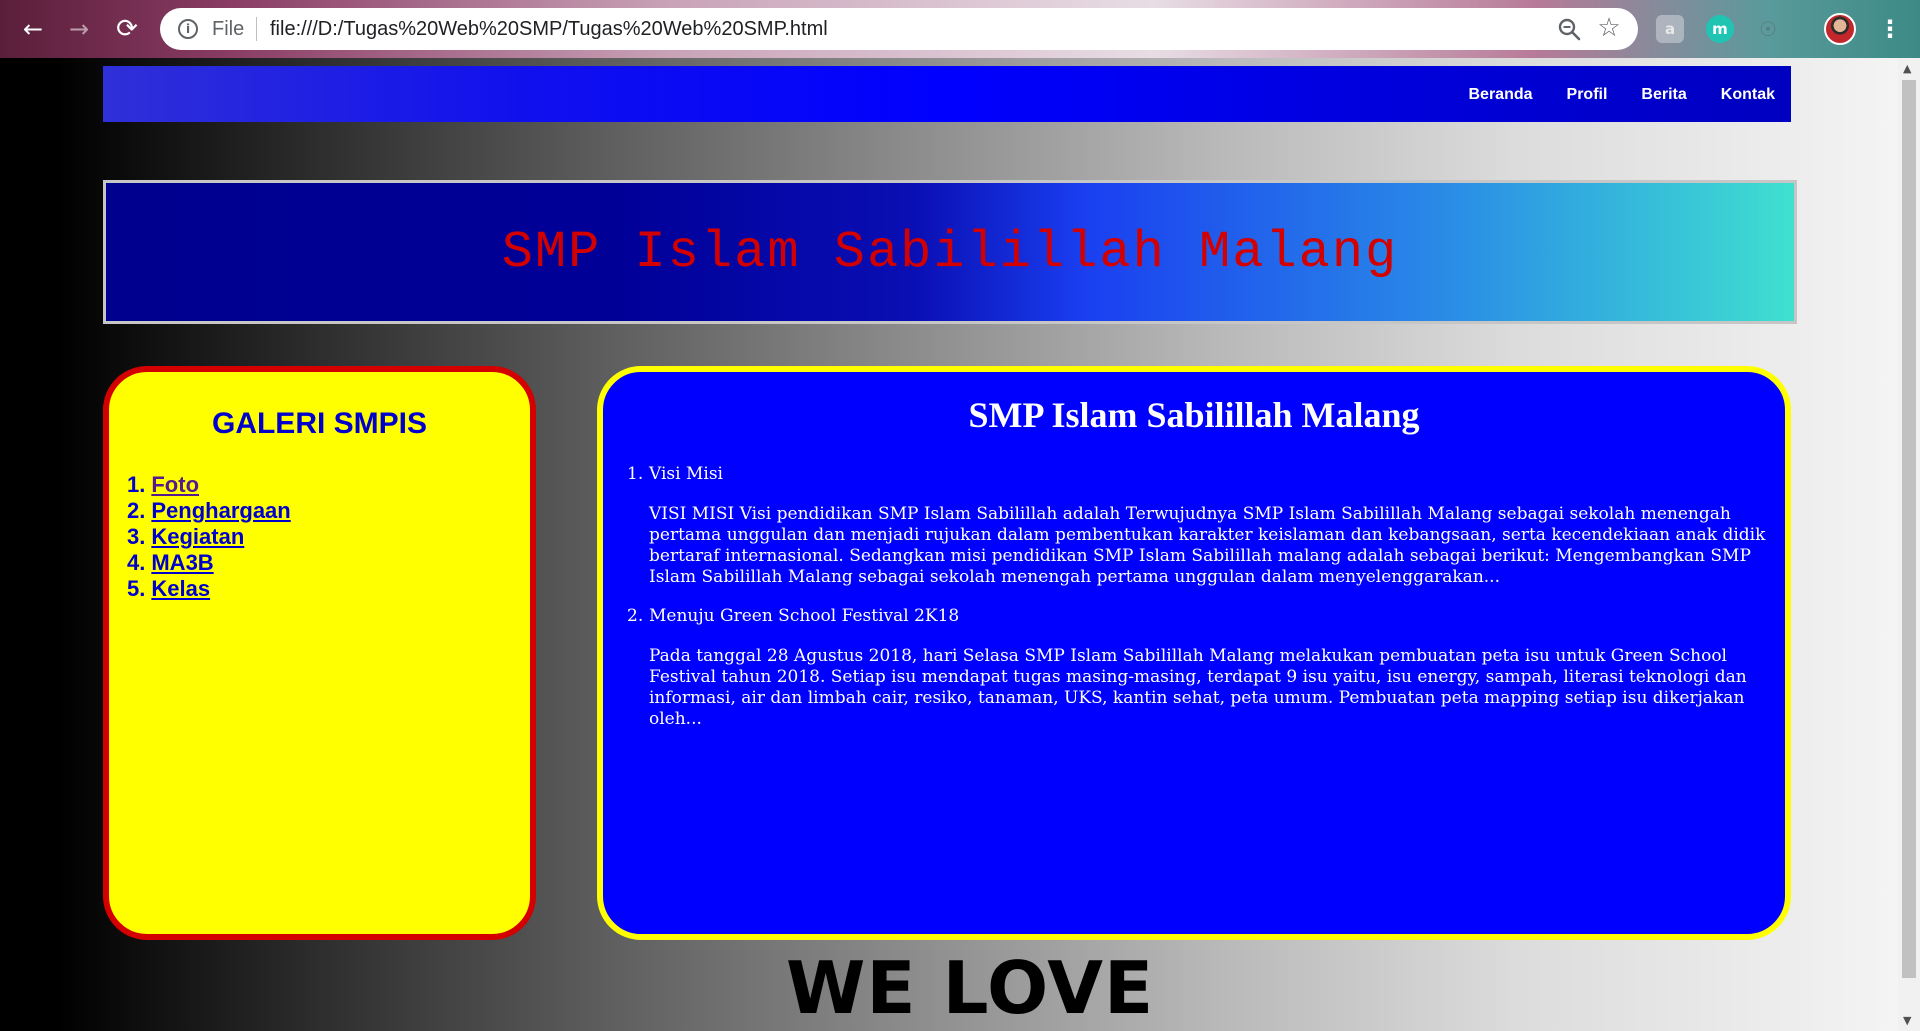 This screenshot has width=1920, height=1031. I want to click on gallery-link-ma3b: MA3B, so click(182, 562).